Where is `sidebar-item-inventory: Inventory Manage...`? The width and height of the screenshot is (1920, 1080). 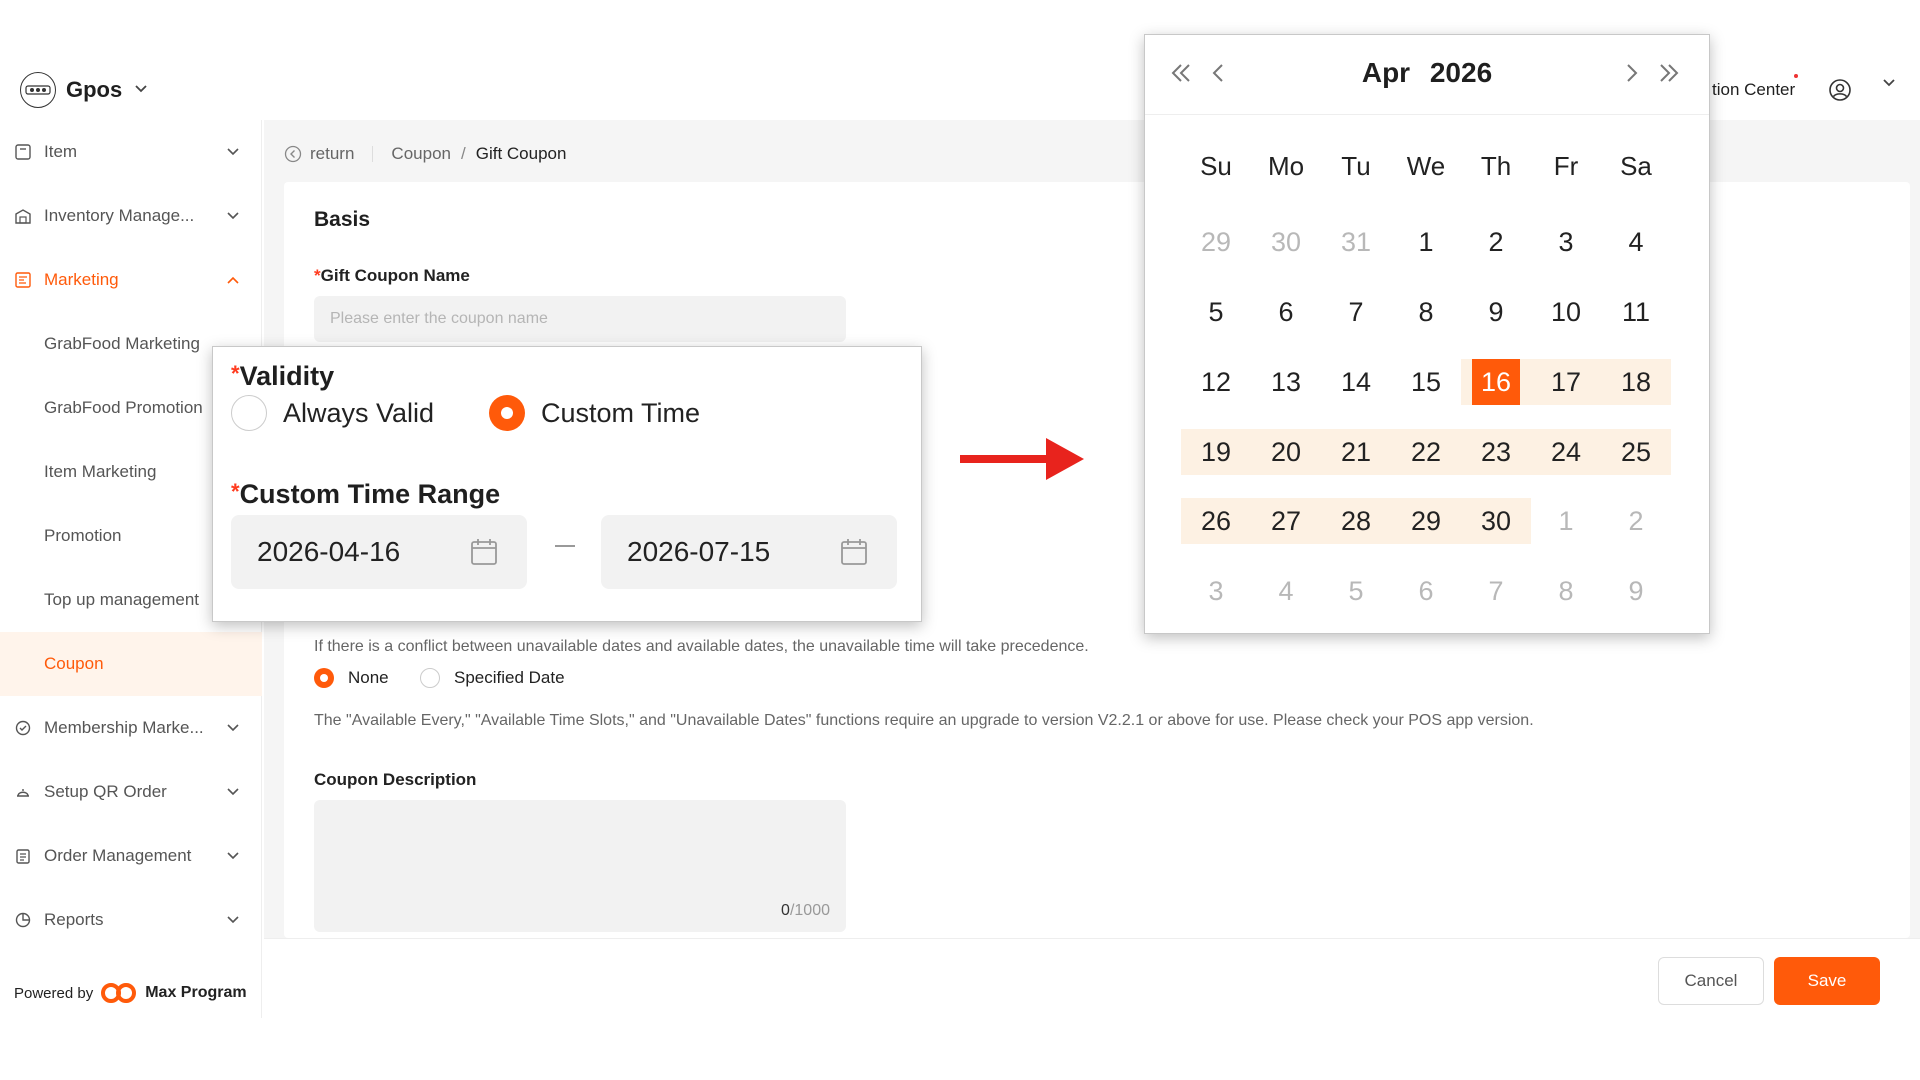 sidebar-item-inventory: Inventory Manage... is located at coordinates (131, 216).